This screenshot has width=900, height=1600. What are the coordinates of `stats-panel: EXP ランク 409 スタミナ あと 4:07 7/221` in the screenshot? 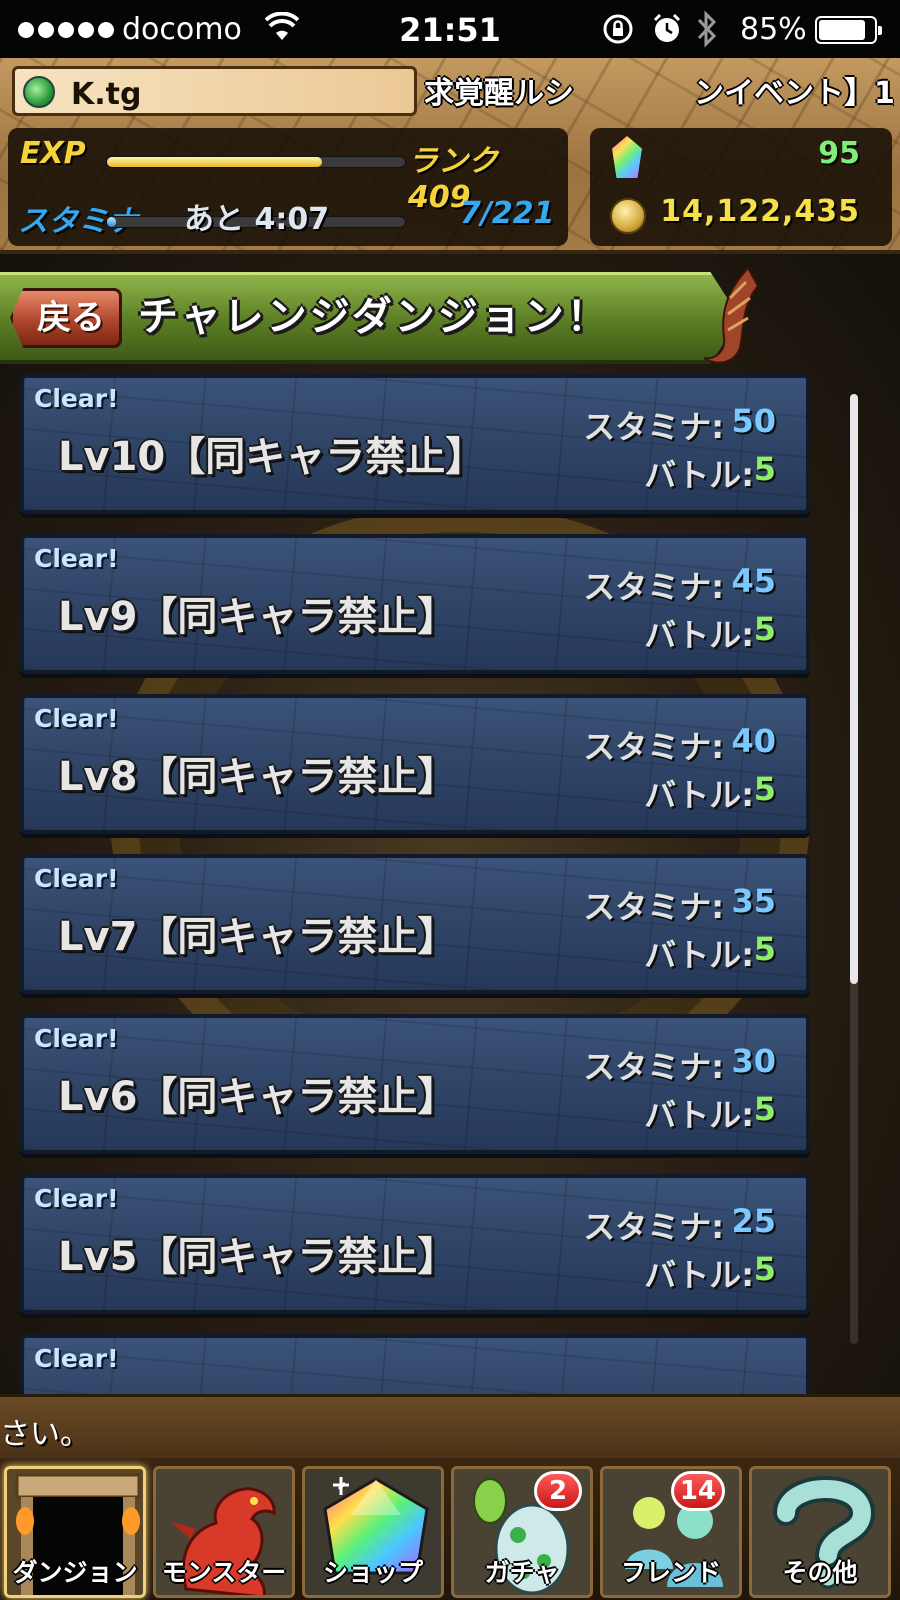 It's located at (288, 187).